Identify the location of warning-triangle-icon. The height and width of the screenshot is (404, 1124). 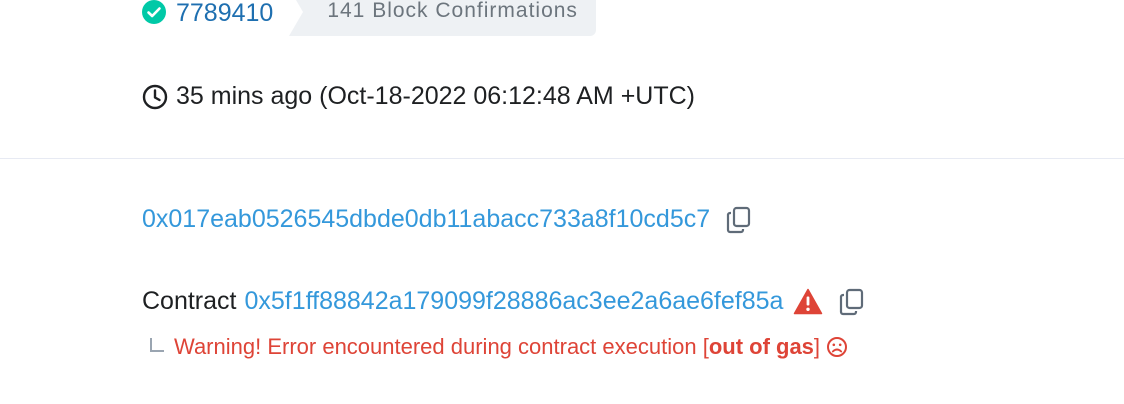
(808, 301).